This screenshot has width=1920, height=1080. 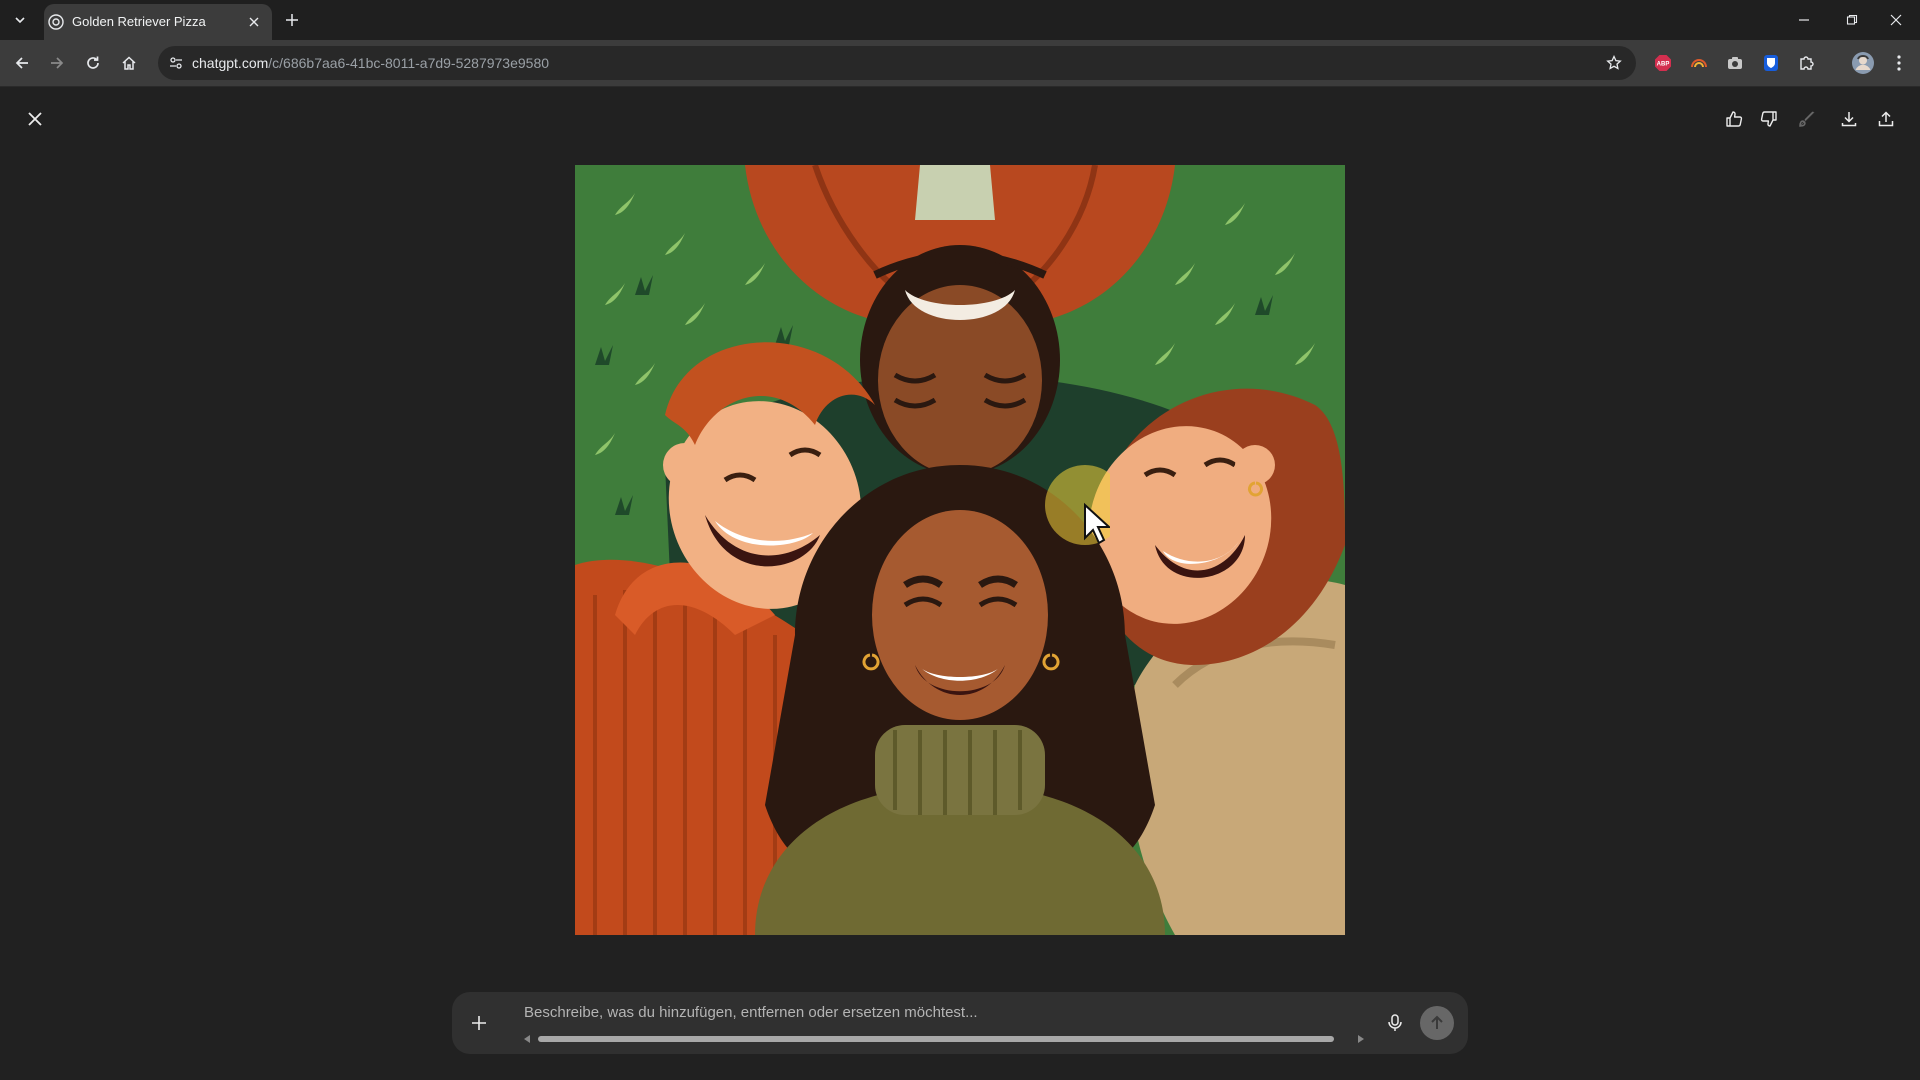 What do you see at coordinates (129, 63) in the screenshot?
I see `home-icon` at bounding box center [129, 63].